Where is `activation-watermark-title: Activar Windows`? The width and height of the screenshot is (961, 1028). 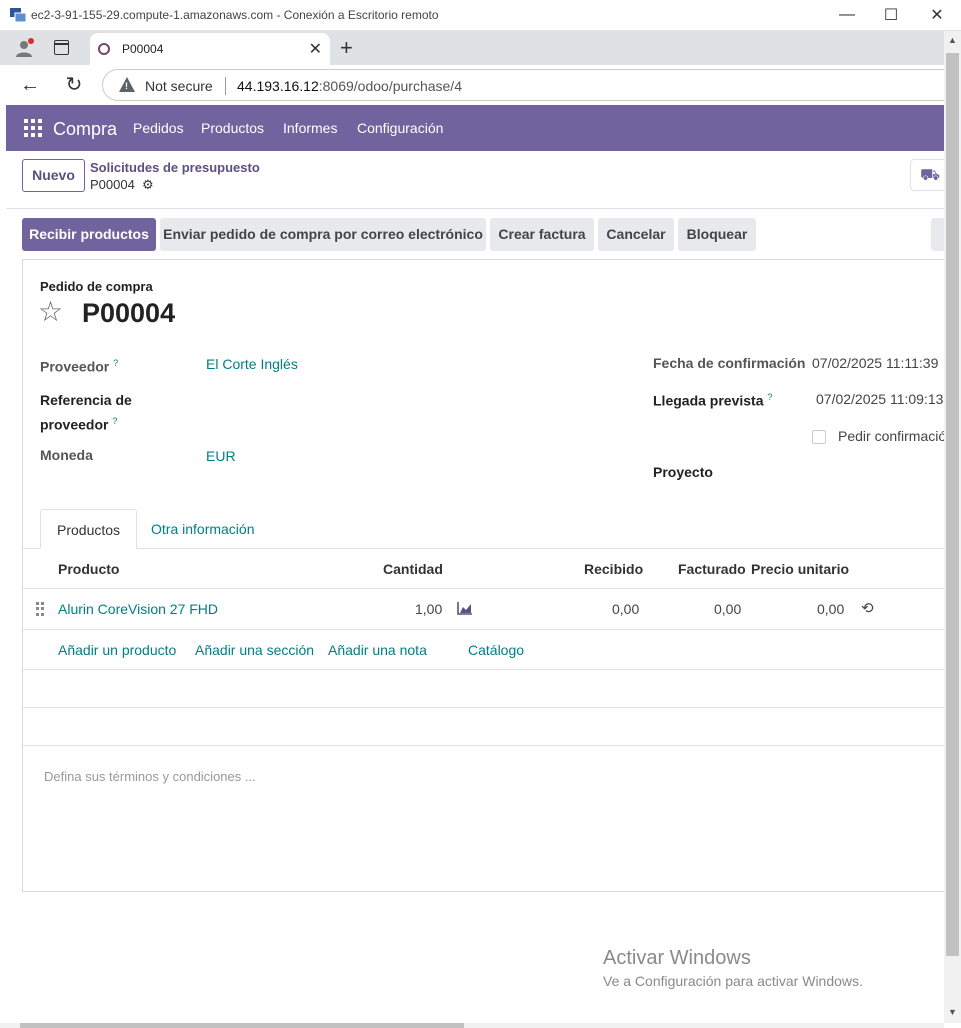
activation-watermark-title: Activar Windows is located at coordinates (677, 958).